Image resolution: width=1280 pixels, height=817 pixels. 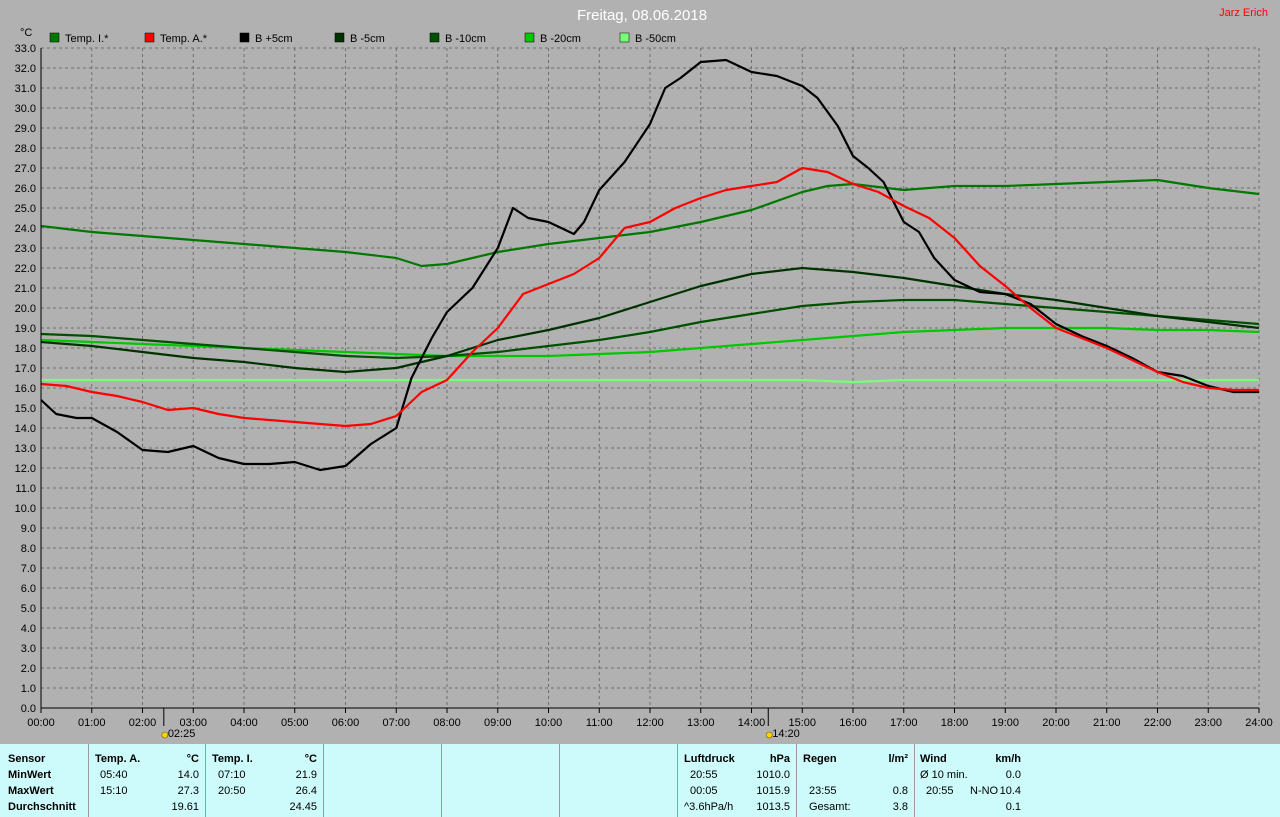 What do you see at coordinates (25, 409) in the screenshot?
I see `y-tick-label: 15.0` at bounding box center [25, 409].